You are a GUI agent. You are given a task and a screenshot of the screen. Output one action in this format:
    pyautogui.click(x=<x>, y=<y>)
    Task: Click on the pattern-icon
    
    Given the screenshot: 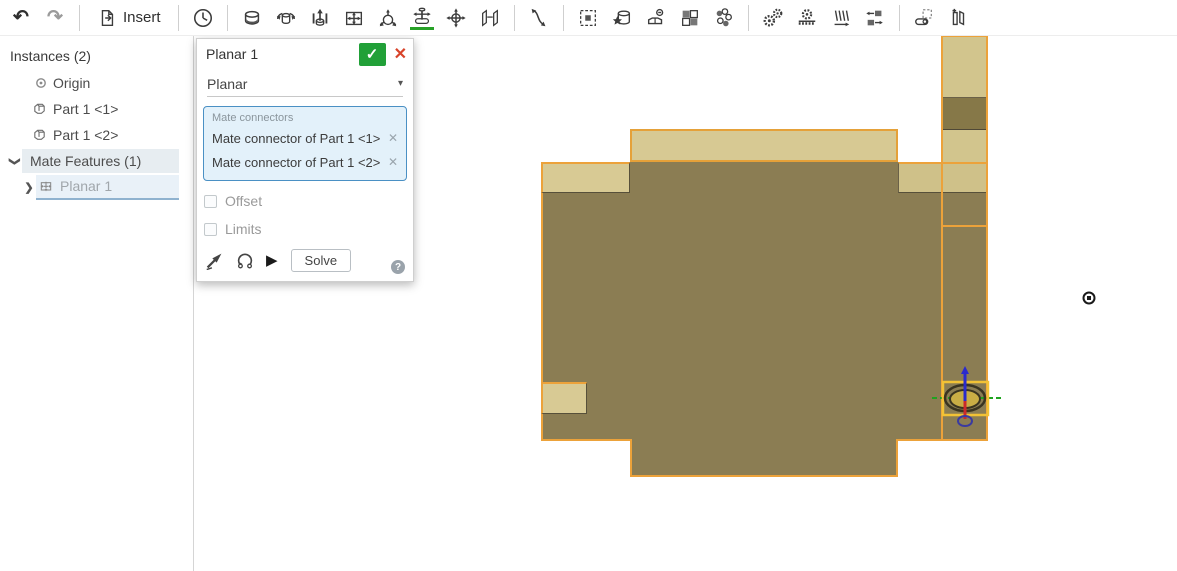 What is the action you would take?
    pyautogui.click(x=690, y=18)
    